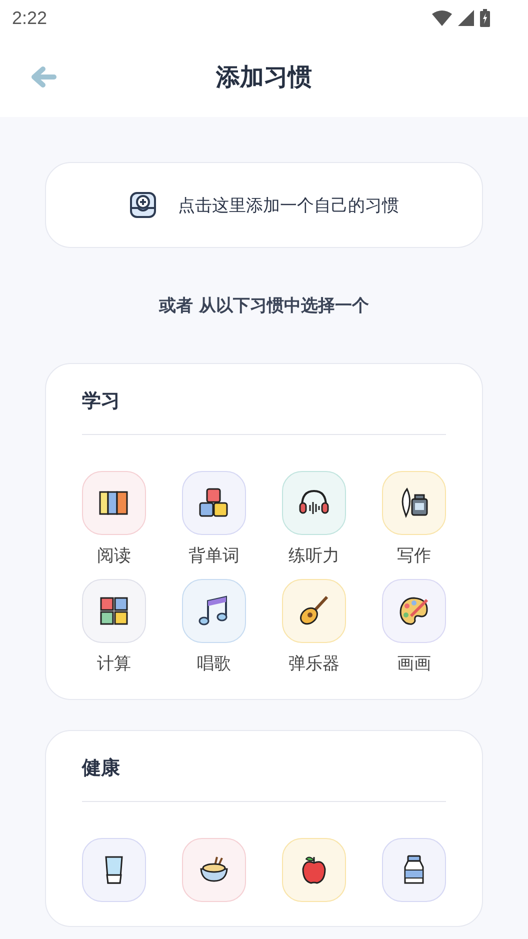  Describe the element at coordinates (263, 205) in the screenshot. I see `add-custom-habit-button: 点击这里添加一个自己的习惯` at that location.